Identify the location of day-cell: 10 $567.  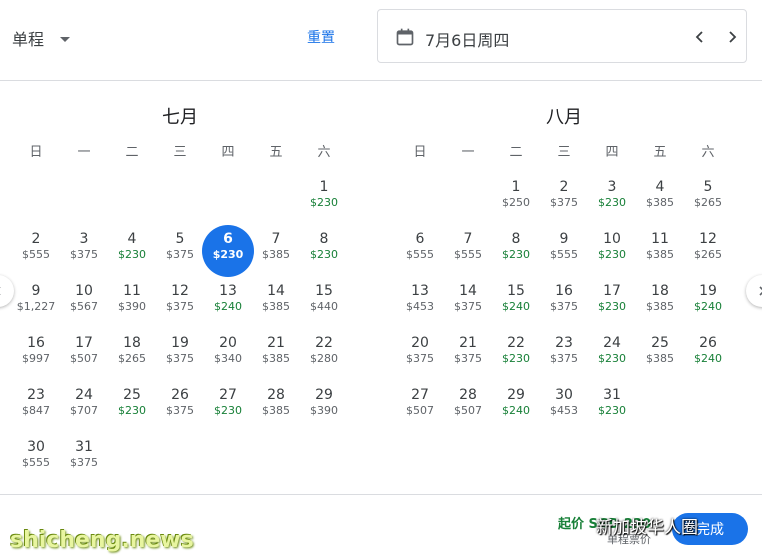
(84, 304).